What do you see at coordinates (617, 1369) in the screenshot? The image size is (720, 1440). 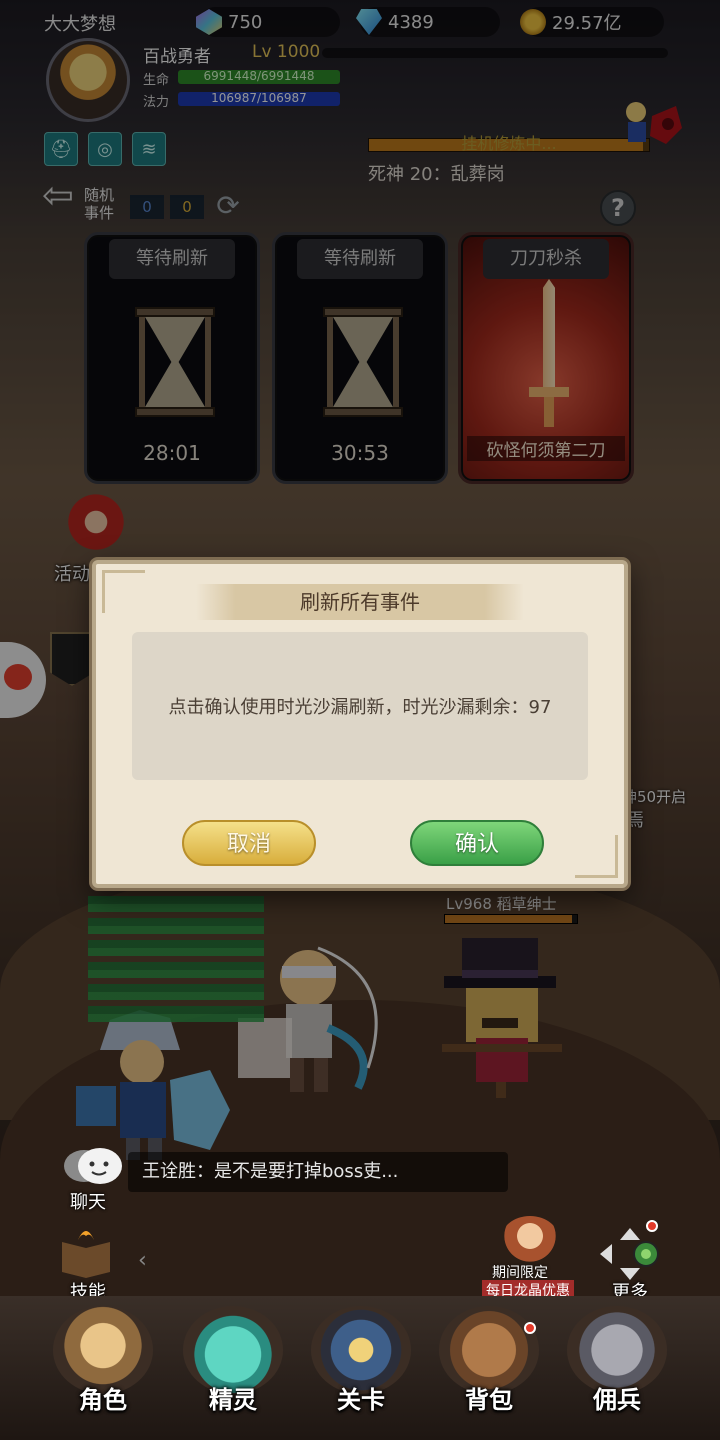 I see `nav-mercenary: 佣兵` at bounding box center [617, 1369].